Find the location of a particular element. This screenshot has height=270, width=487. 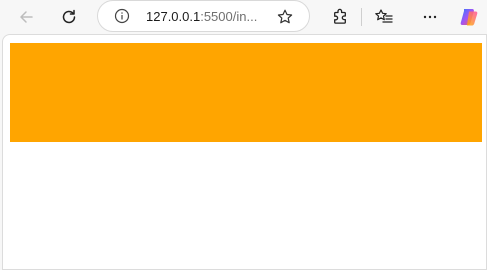

toolbar-divider is located at coordinates (361, 17).